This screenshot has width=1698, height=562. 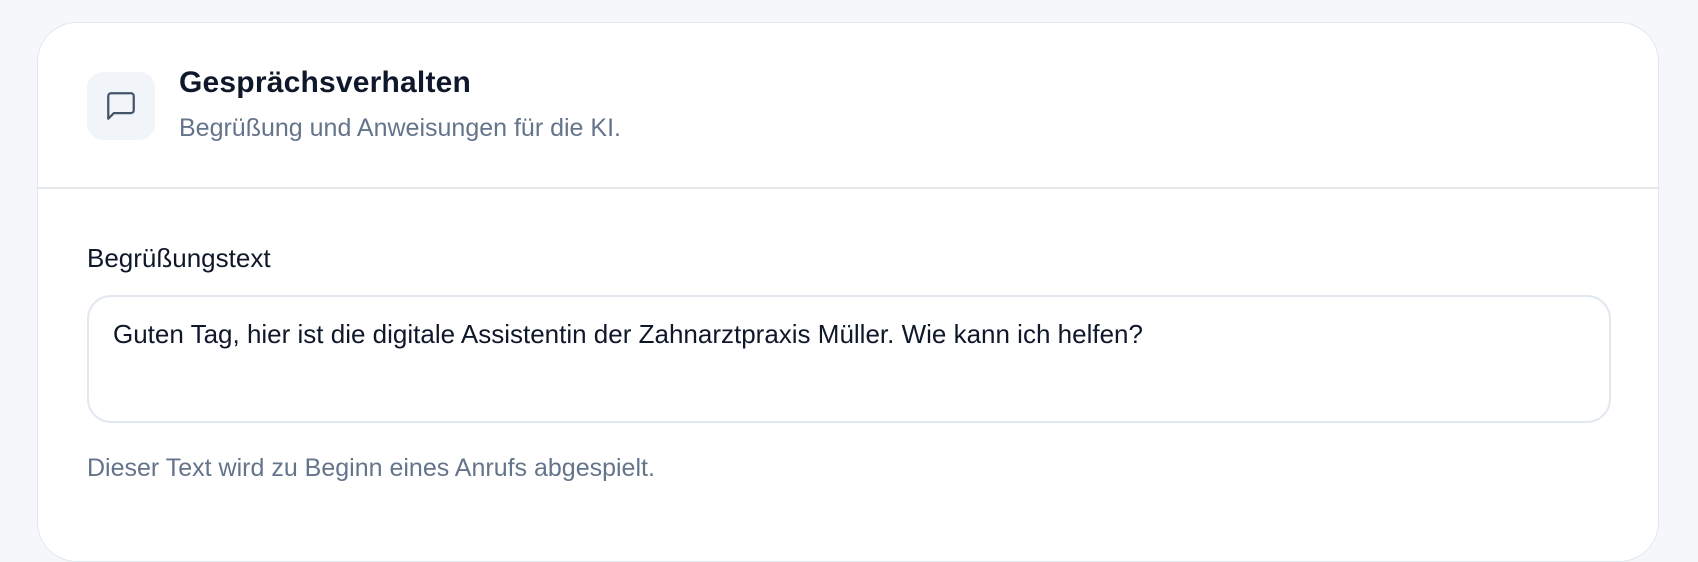 I want to click on message-square-icon, so click(x=121, y=106).